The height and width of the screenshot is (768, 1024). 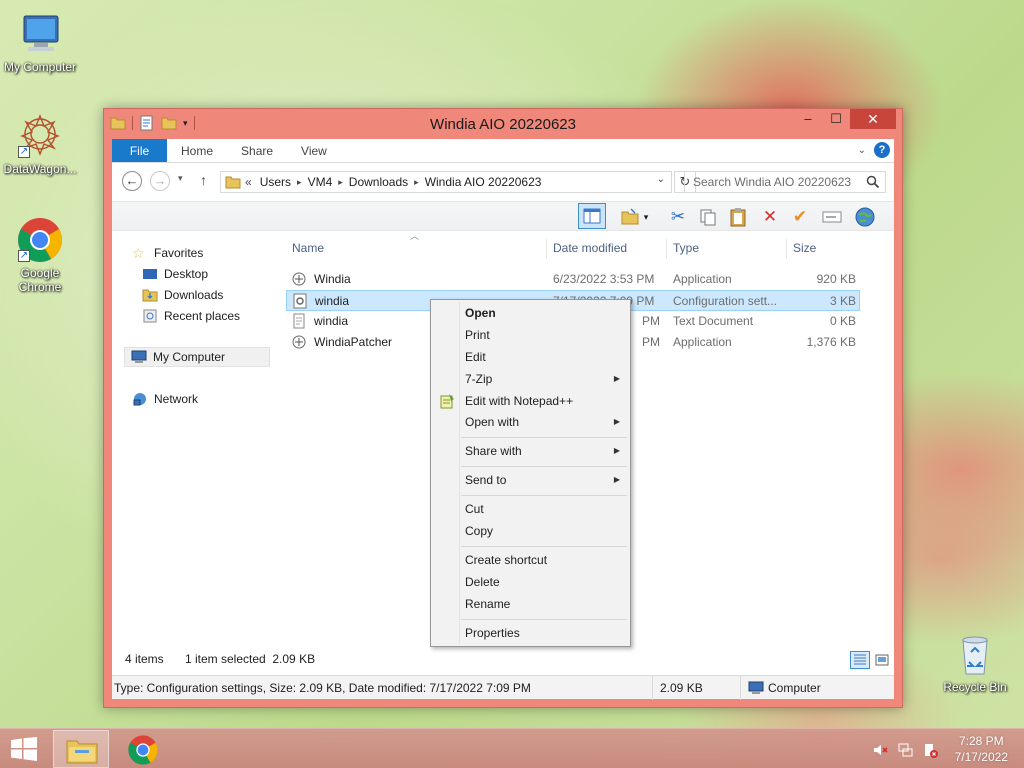 I want to click on desktop-icon-label: Recycle Bin, so click(x=975, y=687).